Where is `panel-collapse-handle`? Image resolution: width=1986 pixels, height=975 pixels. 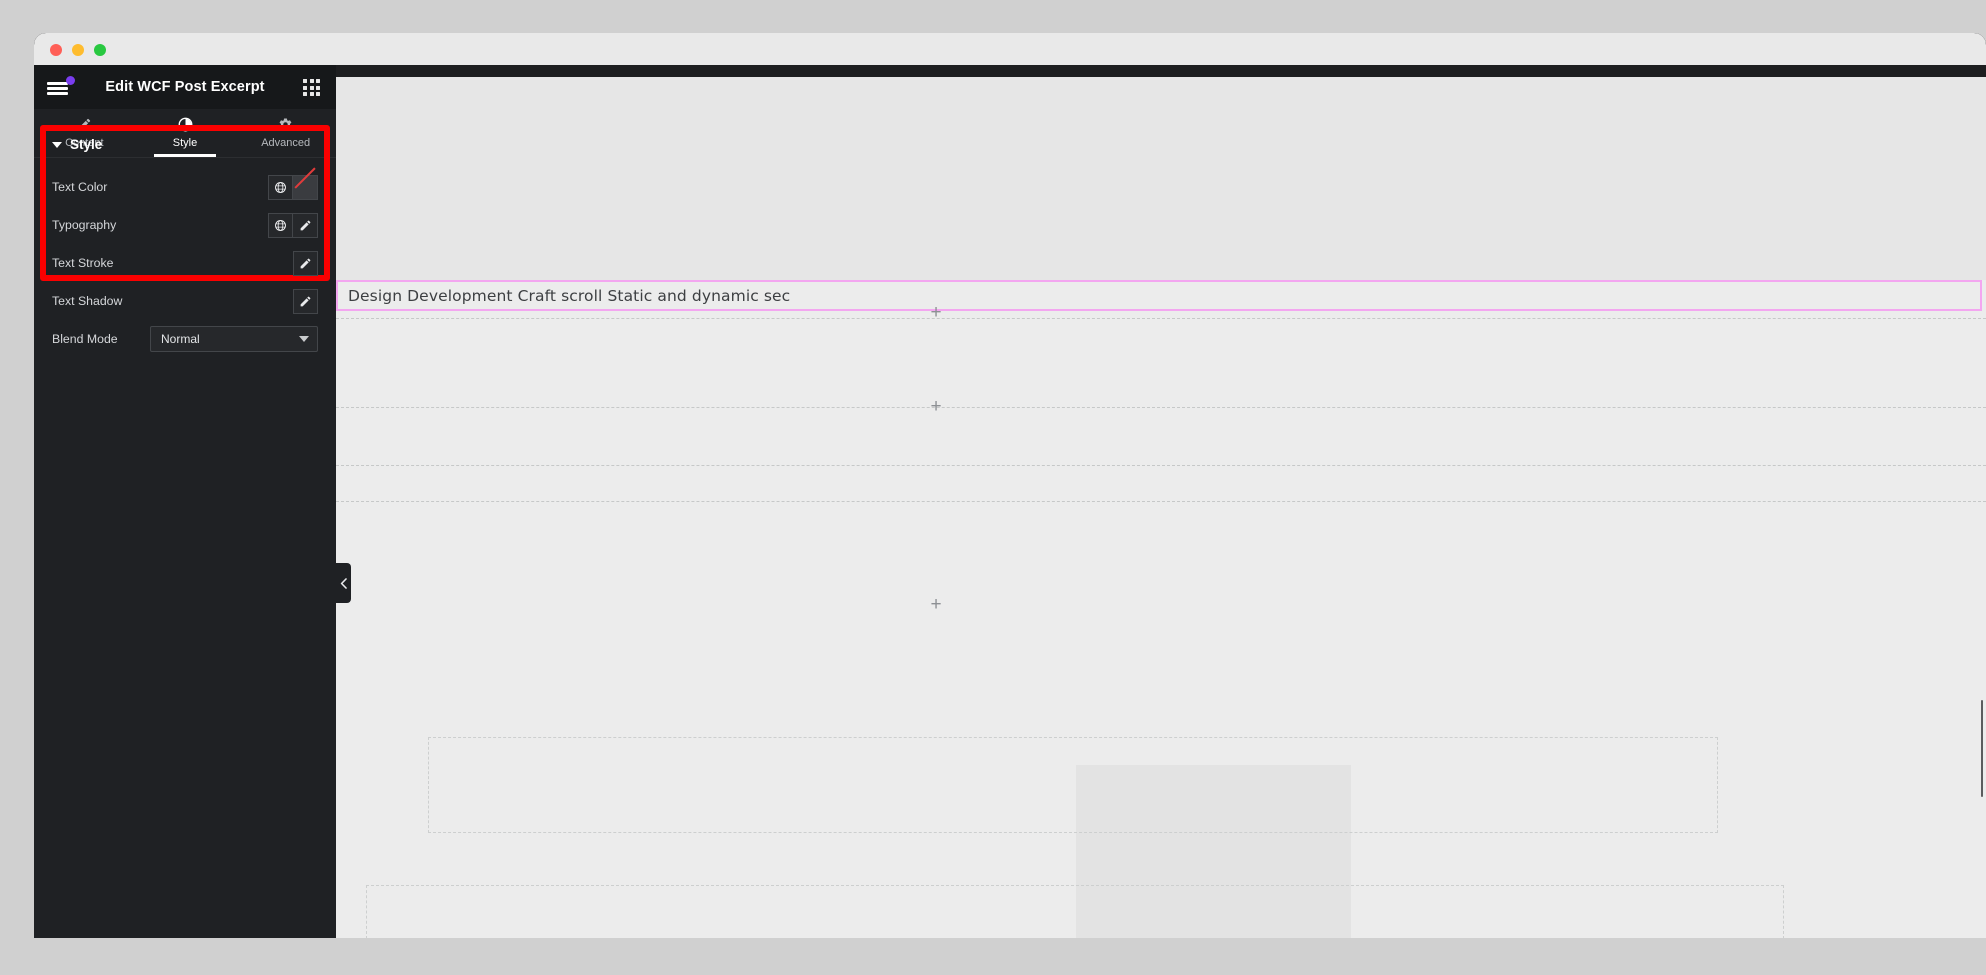 panel-collapse-handle is located at coordinates (343, 583).